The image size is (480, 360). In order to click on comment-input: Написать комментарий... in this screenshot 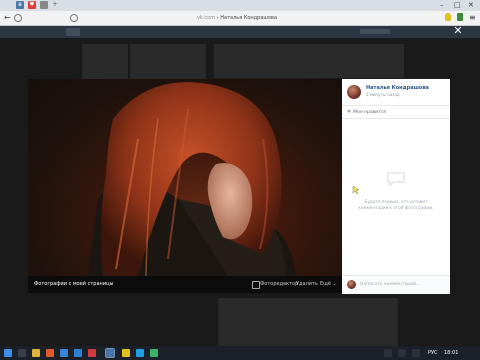, I will do `click(390, 284)`.